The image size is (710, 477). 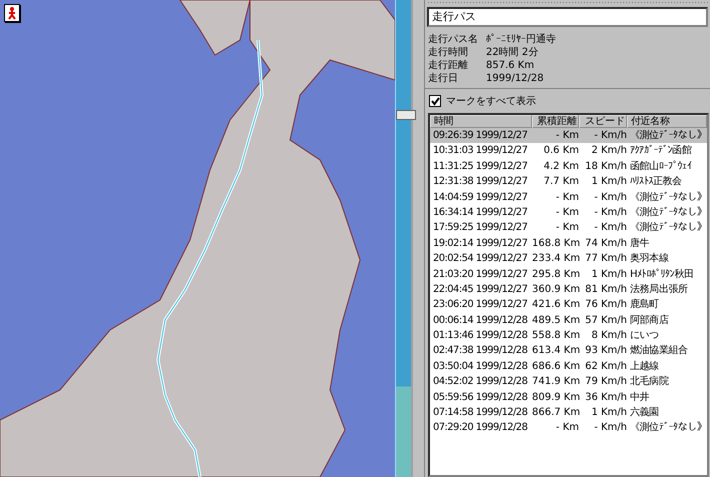 I want to click on track-row: 04:52:02 1999/12/28 741.9 Km 79 Km/h 北毛病院, so click(x=568, y=382).